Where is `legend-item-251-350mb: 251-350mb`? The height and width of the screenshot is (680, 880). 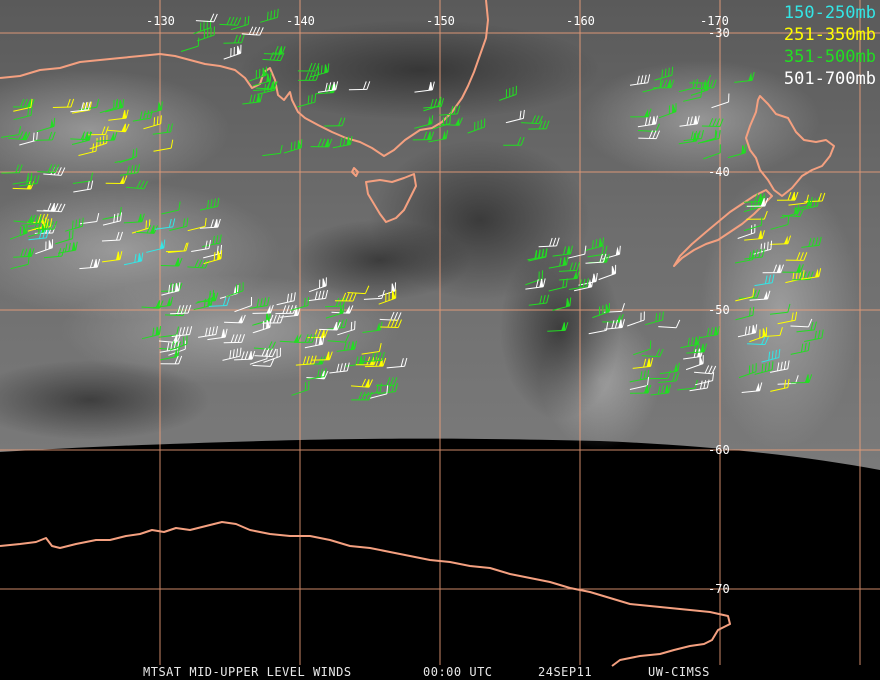 legend-item-251-350mb: 251-350mb is located at coordinates (829, 35).